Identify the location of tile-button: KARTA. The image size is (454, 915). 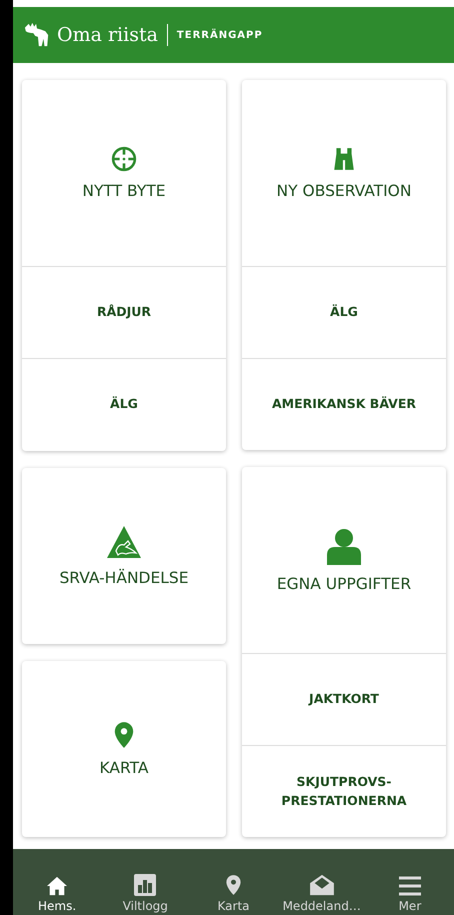
(124, 749).